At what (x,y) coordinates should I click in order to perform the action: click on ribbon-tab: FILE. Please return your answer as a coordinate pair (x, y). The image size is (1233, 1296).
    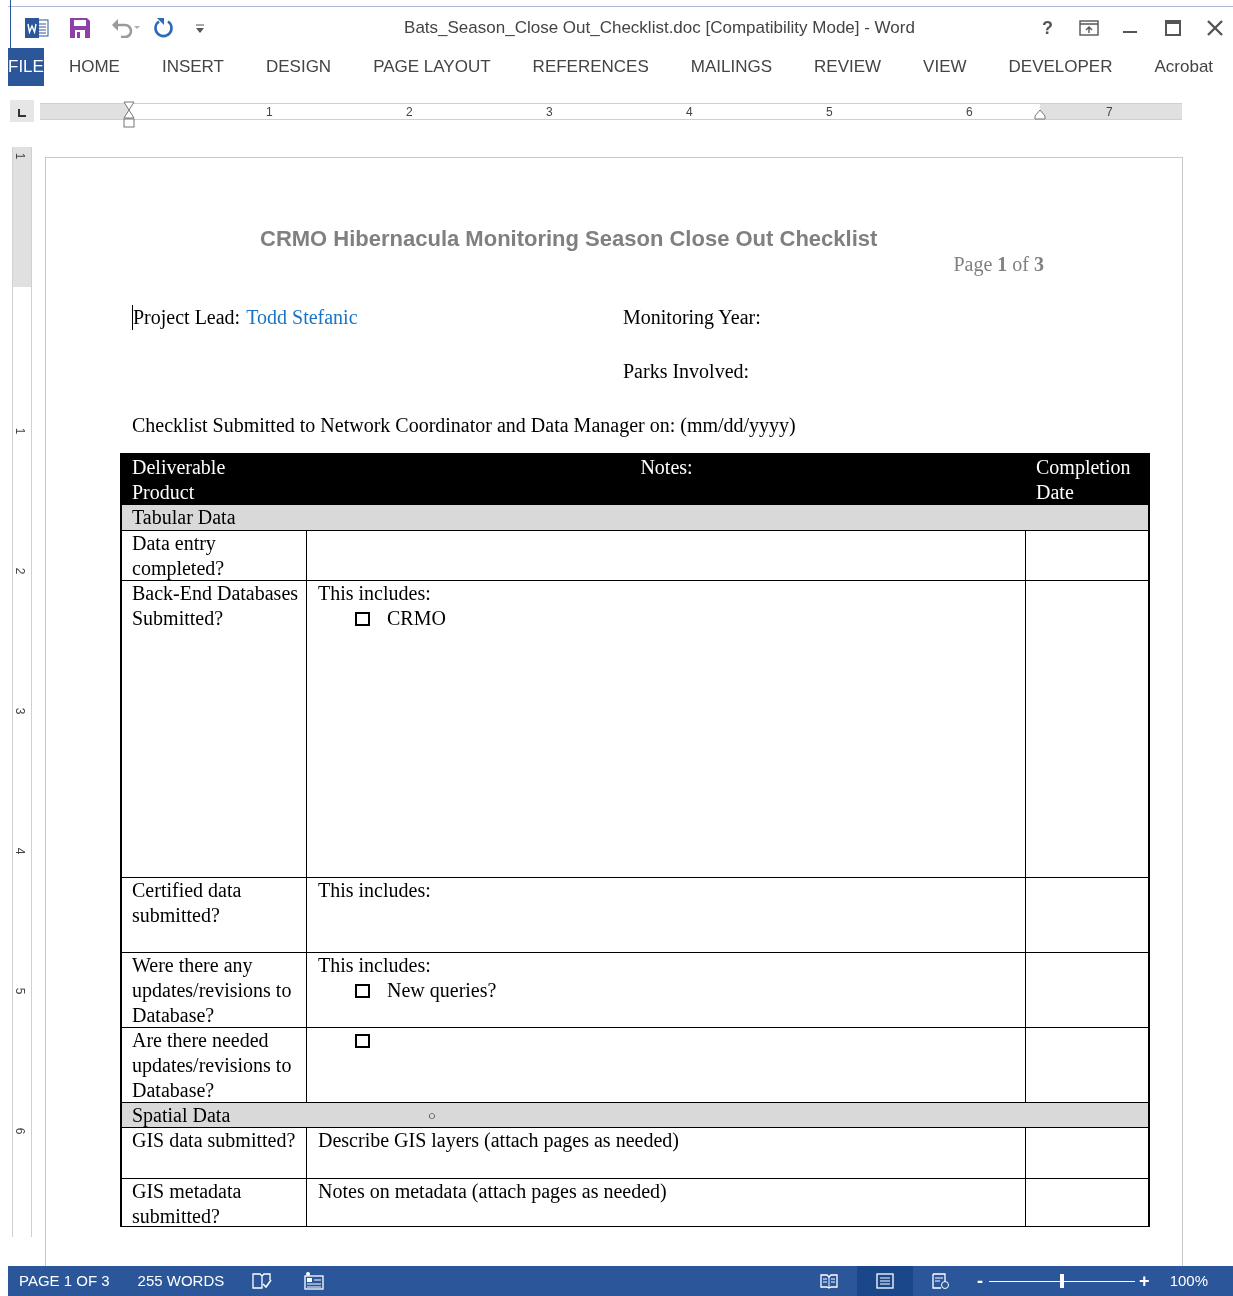
    Looking at the image, I should click on (26, 67).